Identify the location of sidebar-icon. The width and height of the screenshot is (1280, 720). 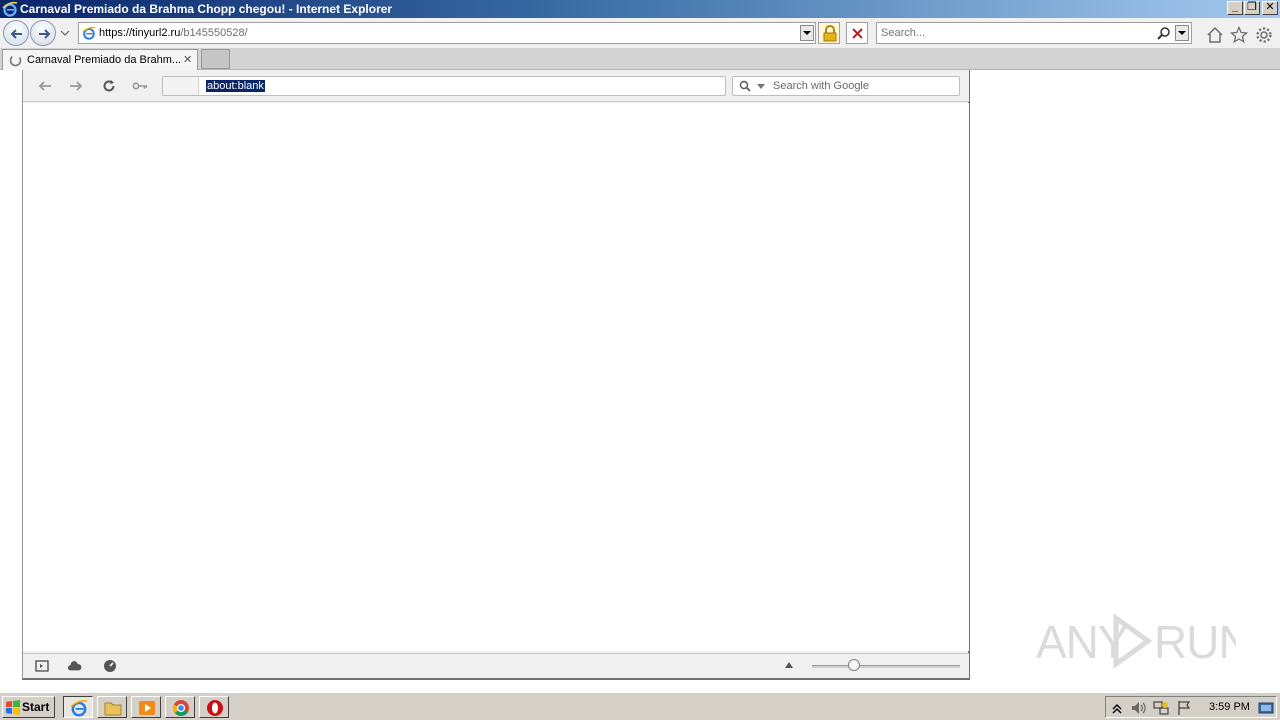
(42, 666).